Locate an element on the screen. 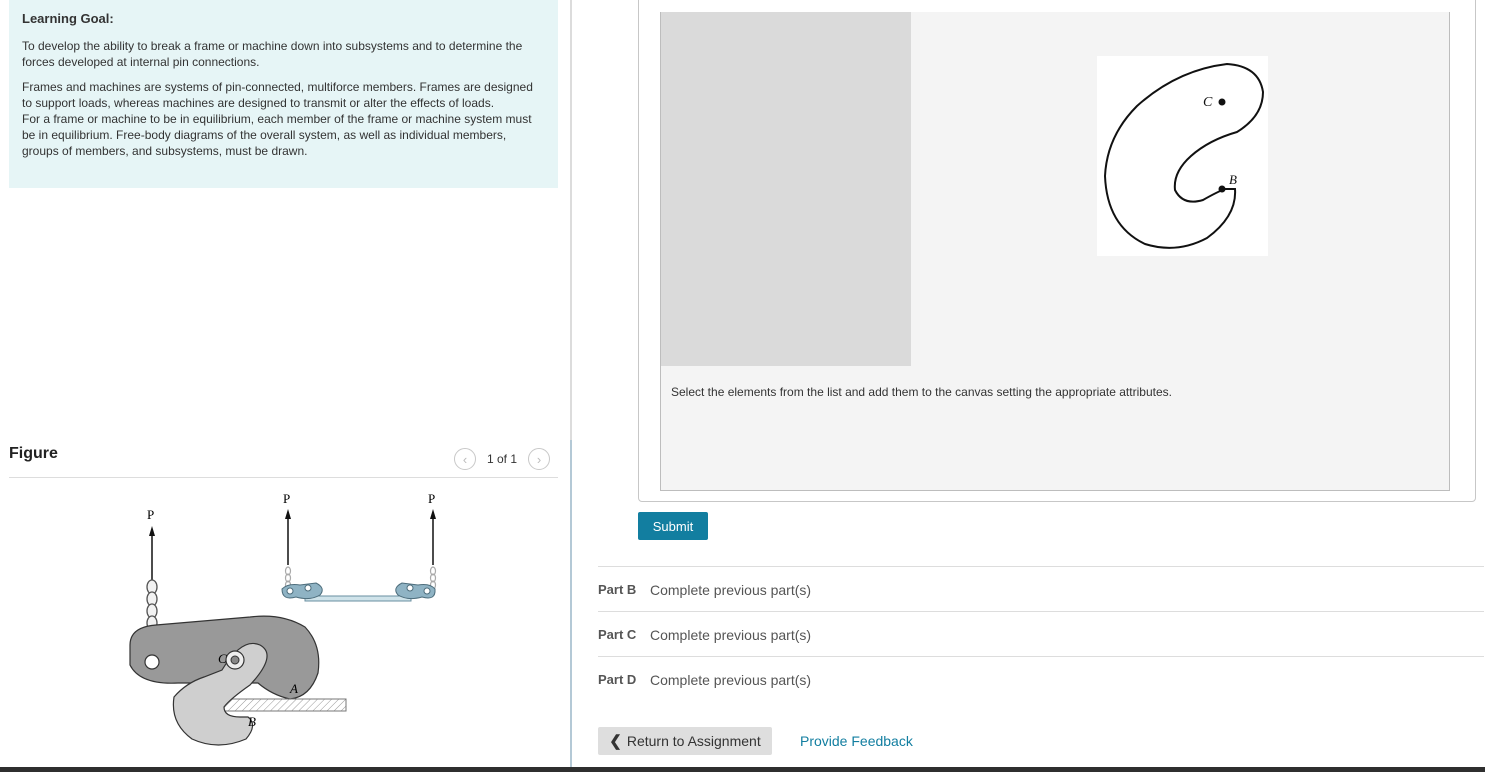 The width and height of the screenshot is (1485, 772). figure-pager: ‹ 1 of 1 › is located at coordinates (502, 459).